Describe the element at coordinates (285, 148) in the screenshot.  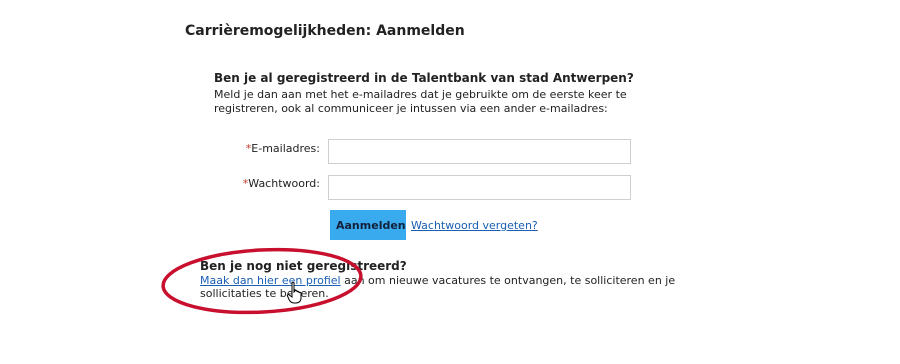
I see `email-label-text: E-mailadres:` at that location.